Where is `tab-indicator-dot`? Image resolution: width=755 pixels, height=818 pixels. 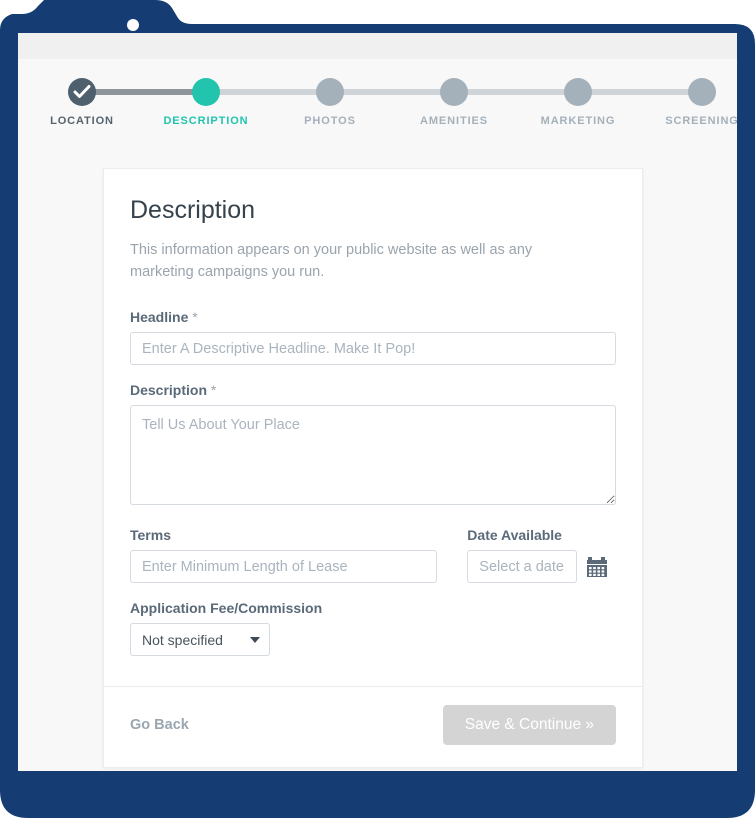
tab-indicator-dot is located at coordinates (133, 25).